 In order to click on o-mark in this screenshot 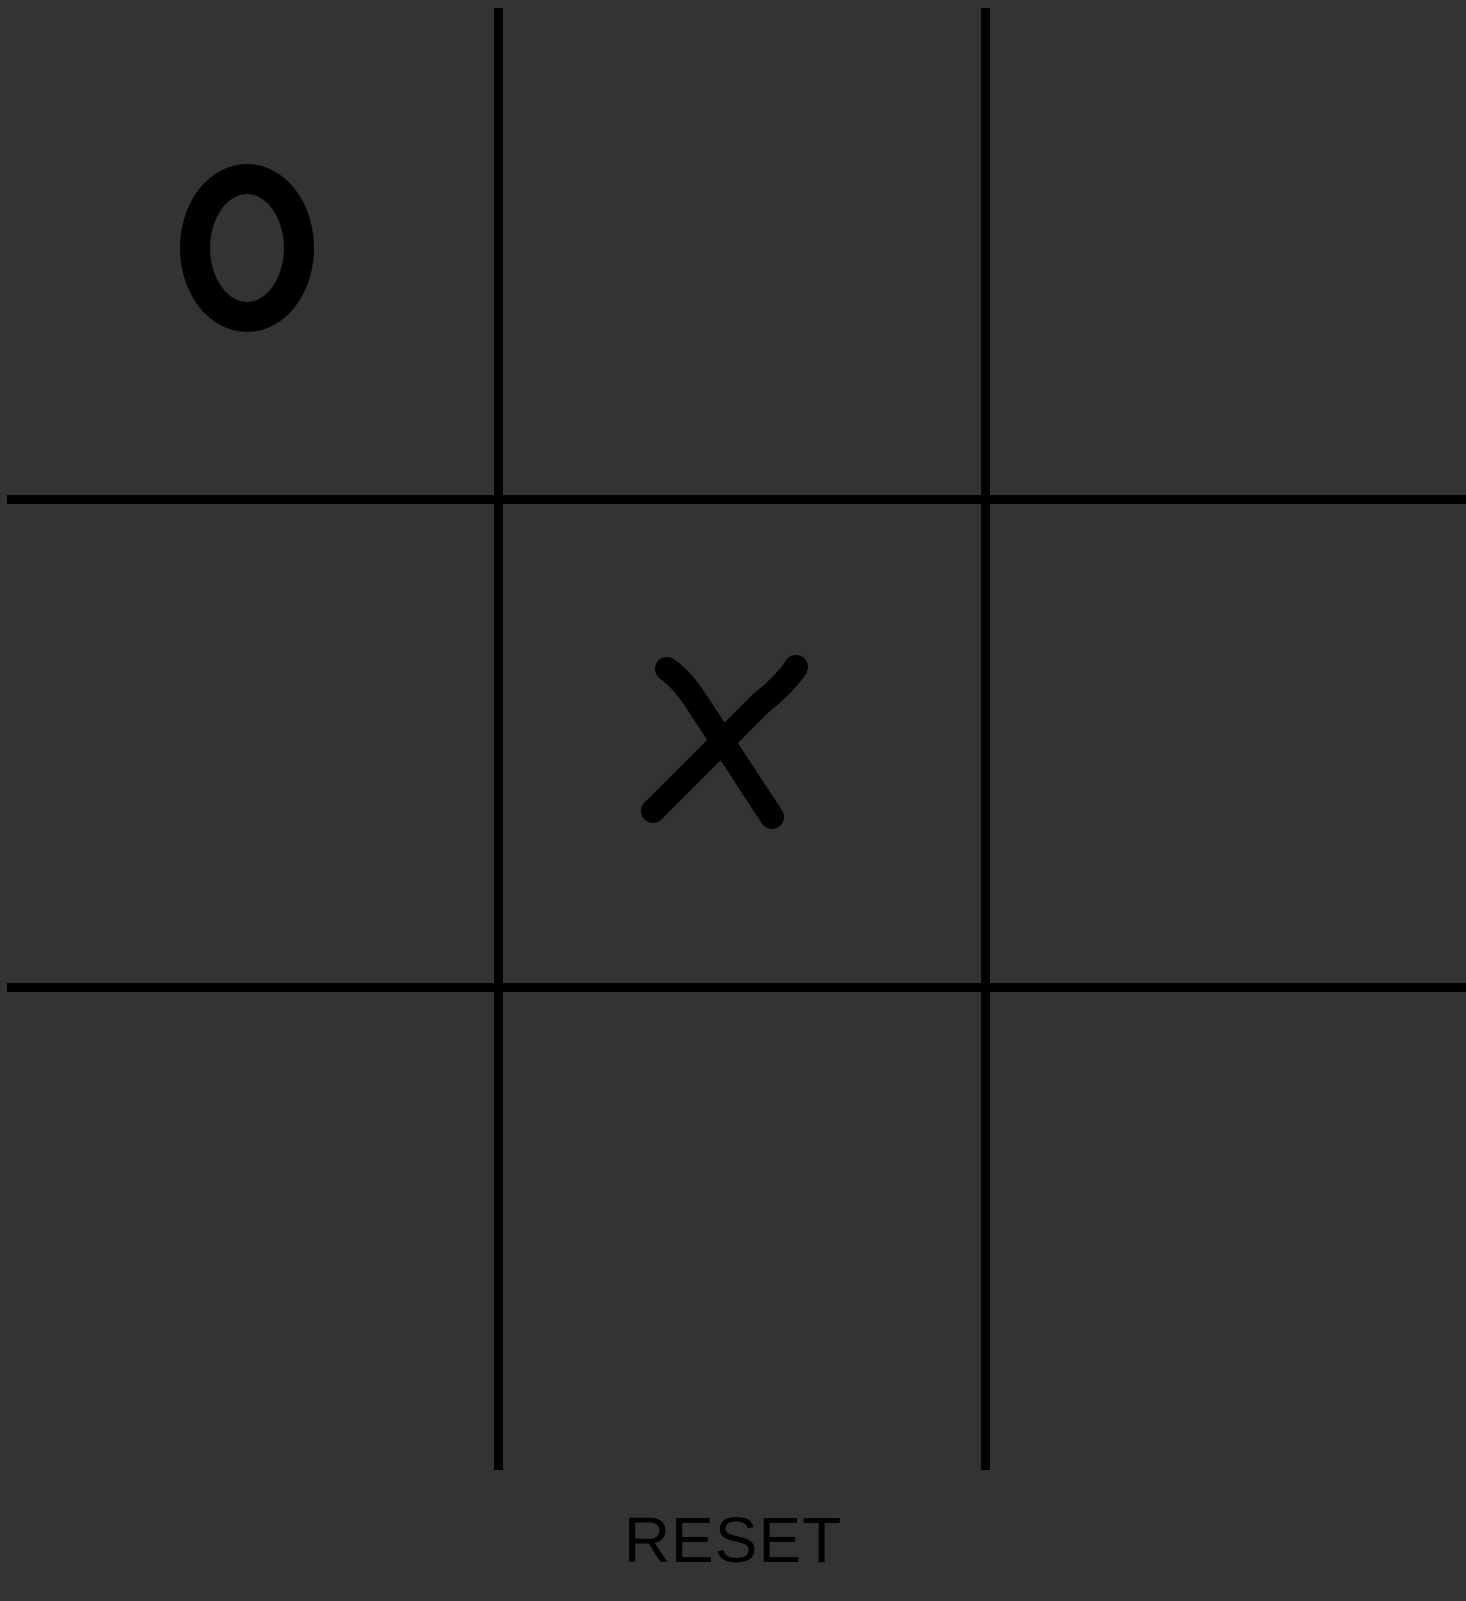, I will do `click(247, 248)`.